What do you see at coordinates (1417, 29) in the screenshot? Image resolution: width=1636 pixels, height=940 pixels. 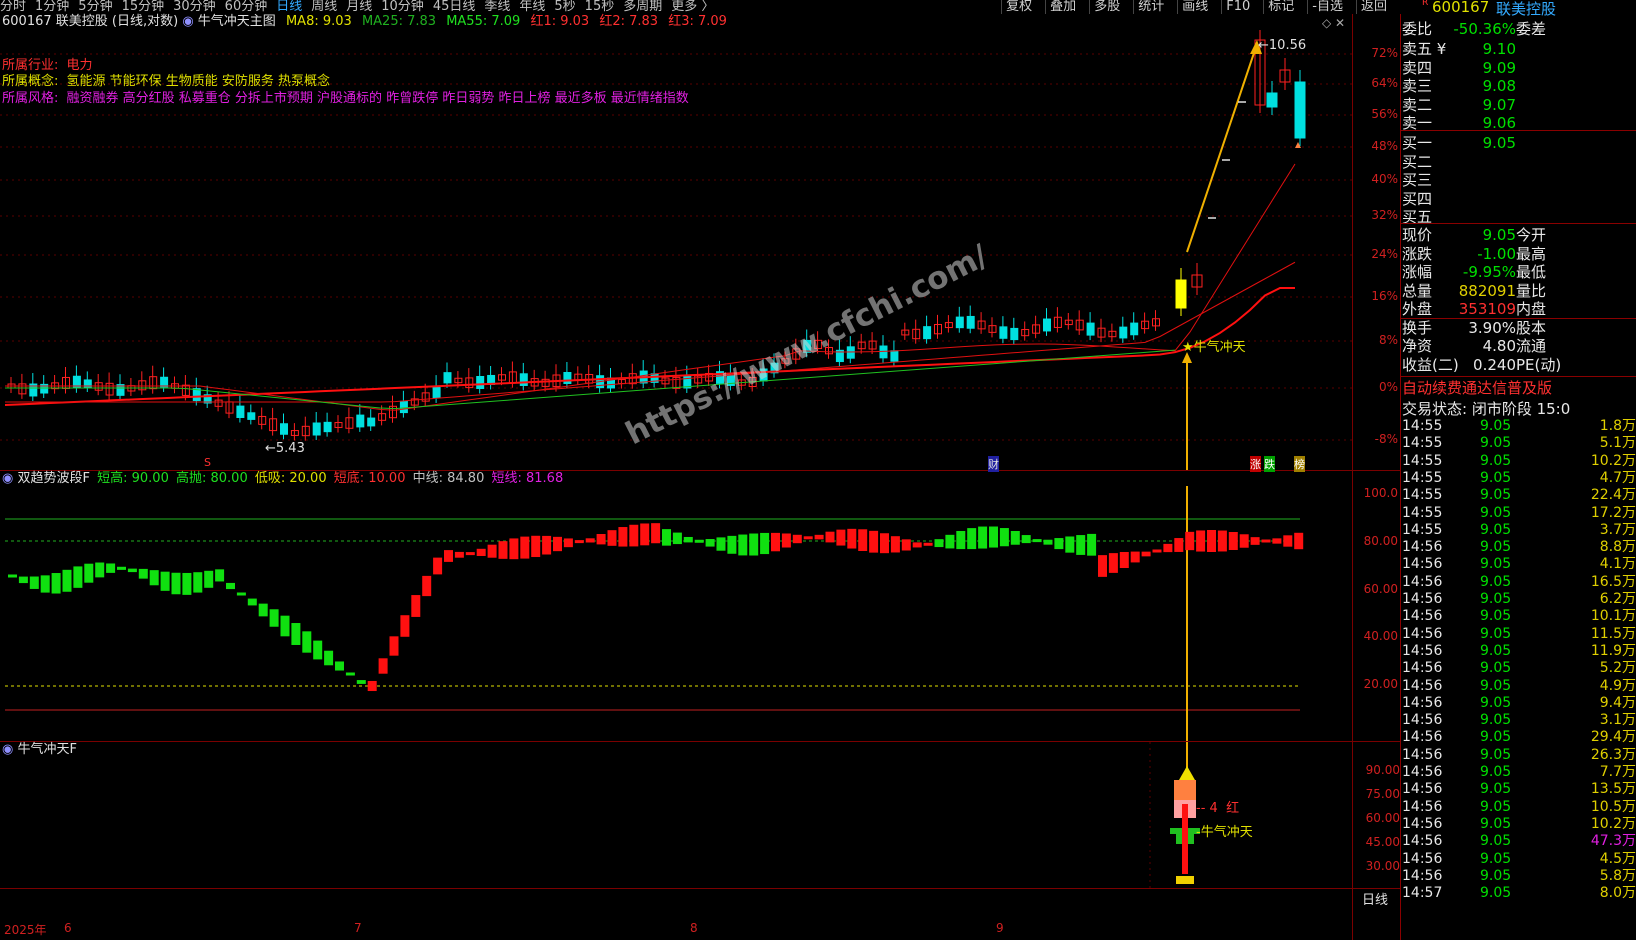 I see `row-label: 委比` at bounding box center [1417, 29].